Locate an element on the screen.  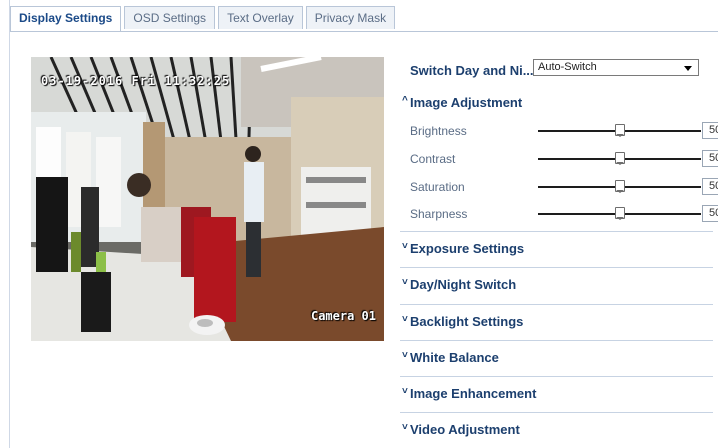
tab-privacy-mask: Privacy Mask is located at coordinates (350, 17).